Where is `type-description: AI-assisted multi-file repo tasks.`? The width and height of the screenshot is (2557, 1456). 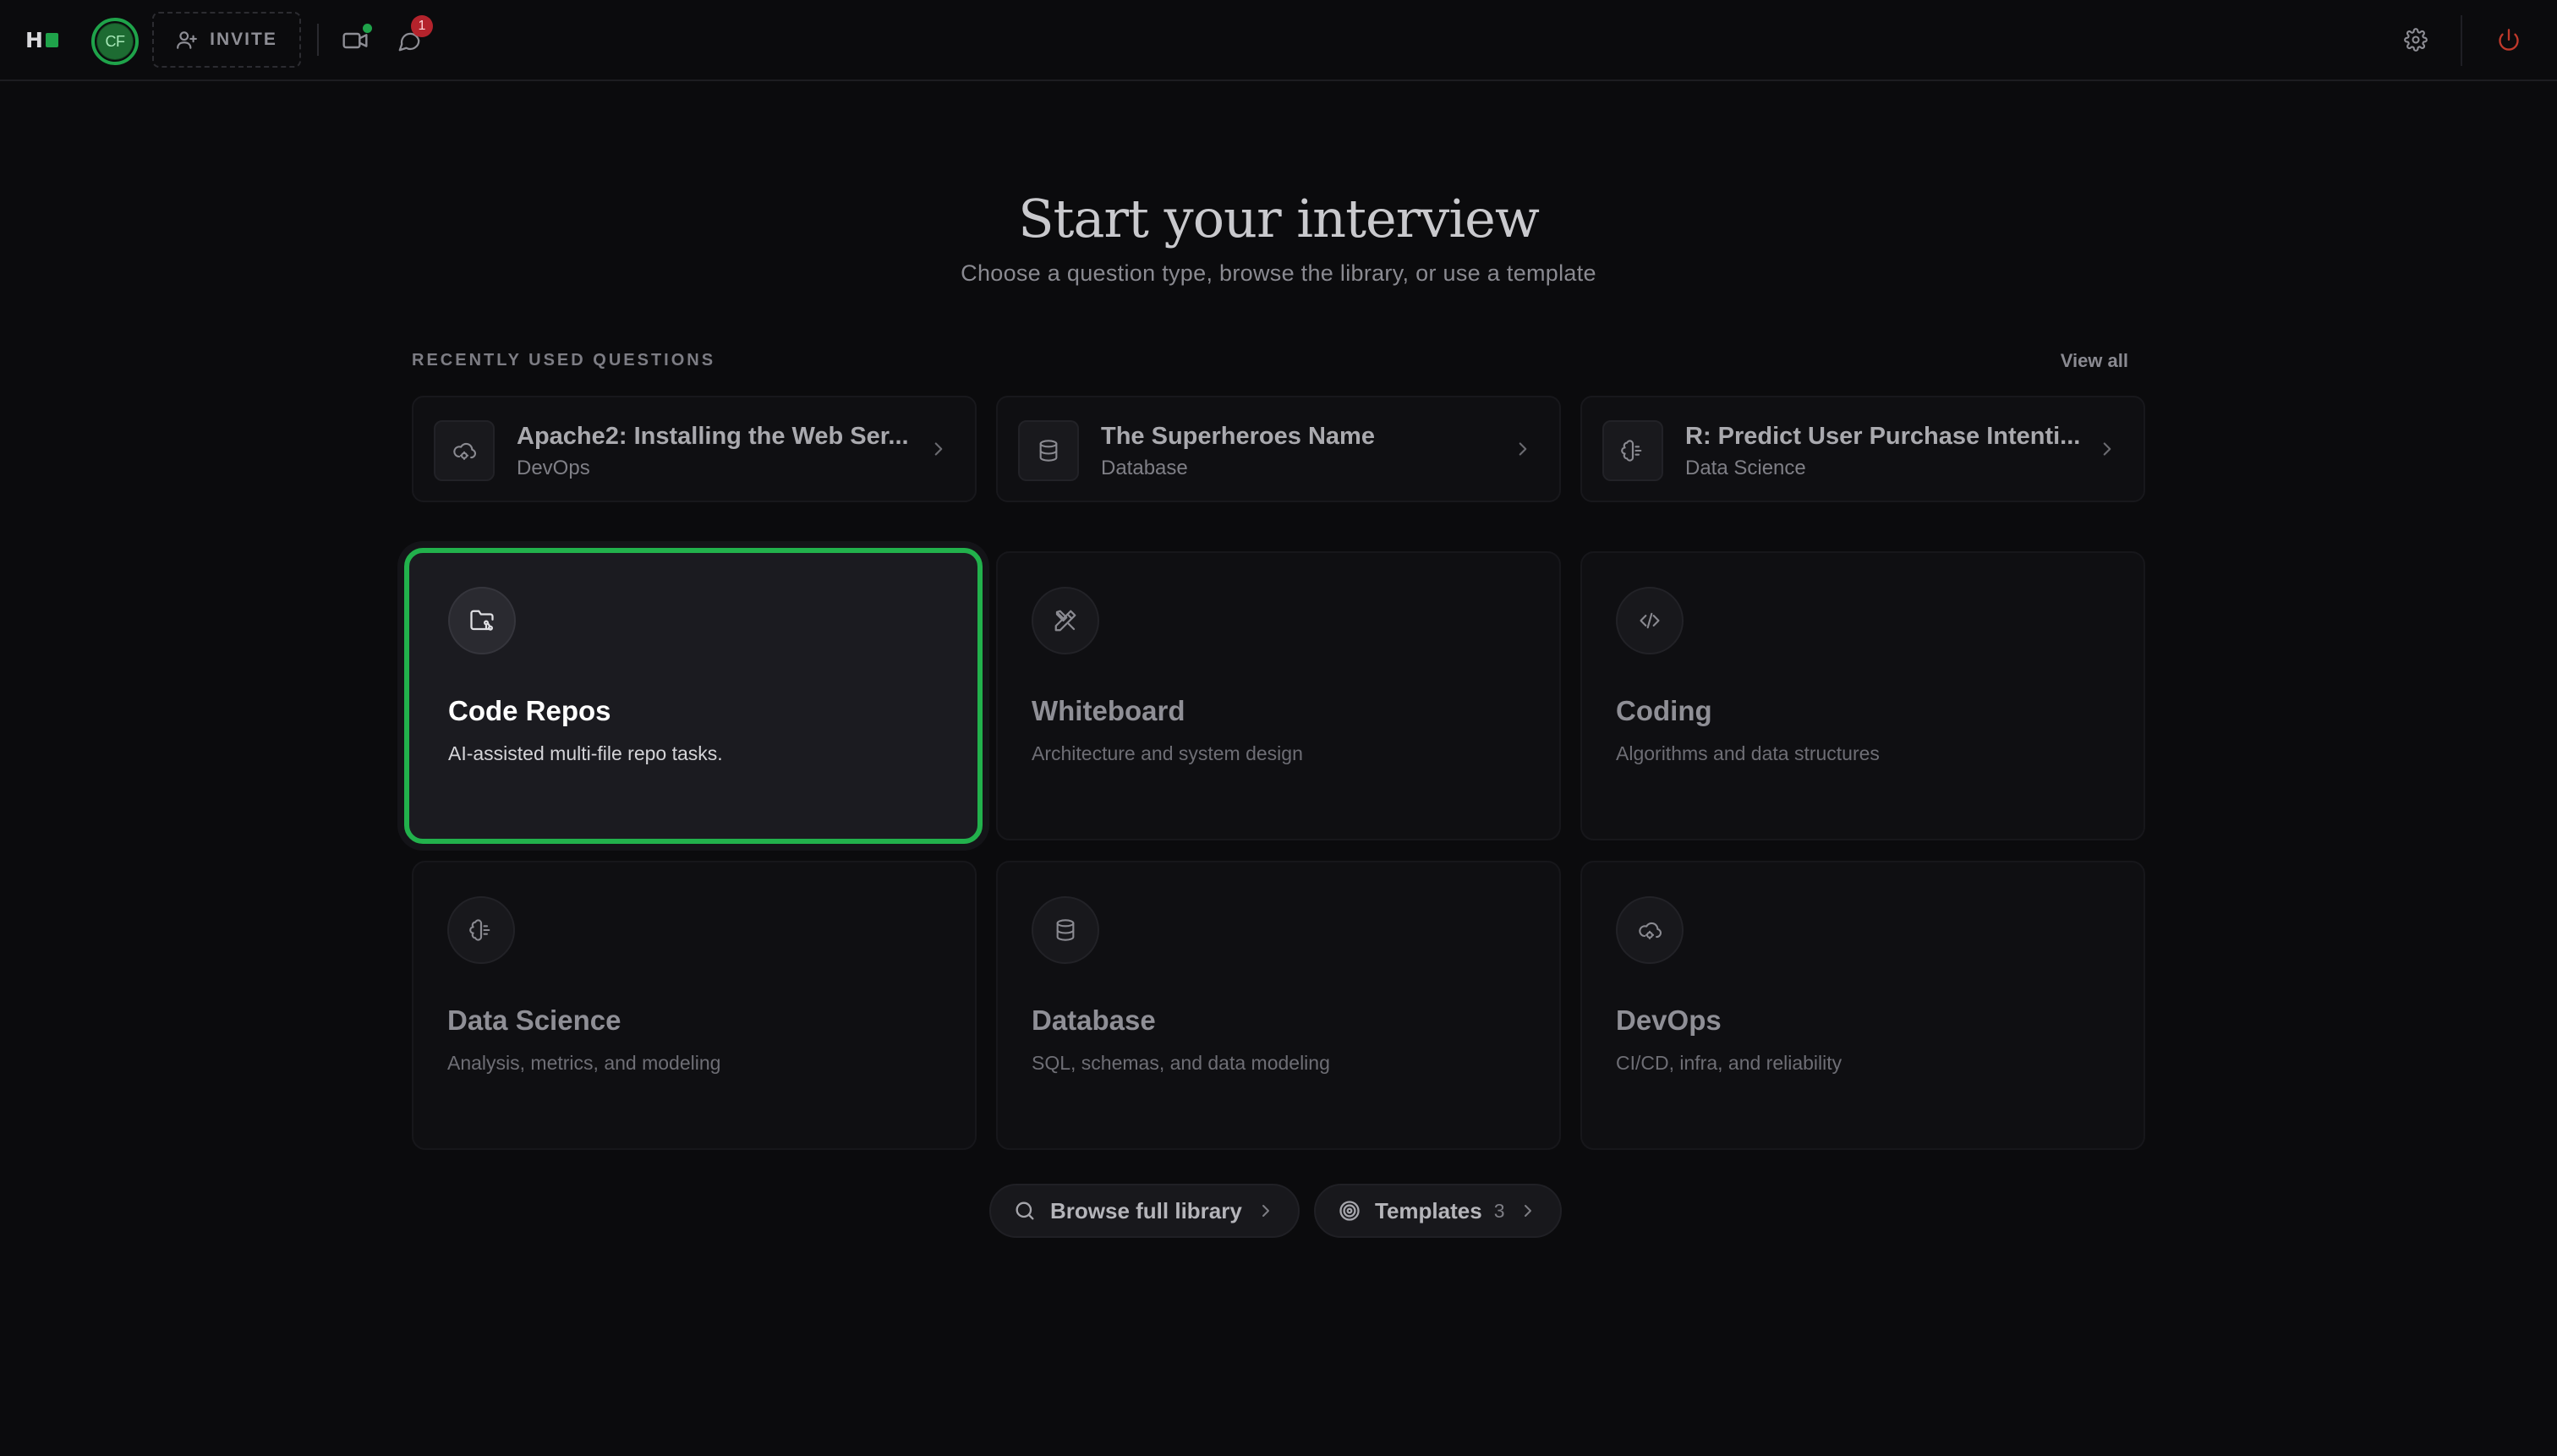
type-description: AI-assisted multi-file repo tasks. is located at coordinates (585, 753).